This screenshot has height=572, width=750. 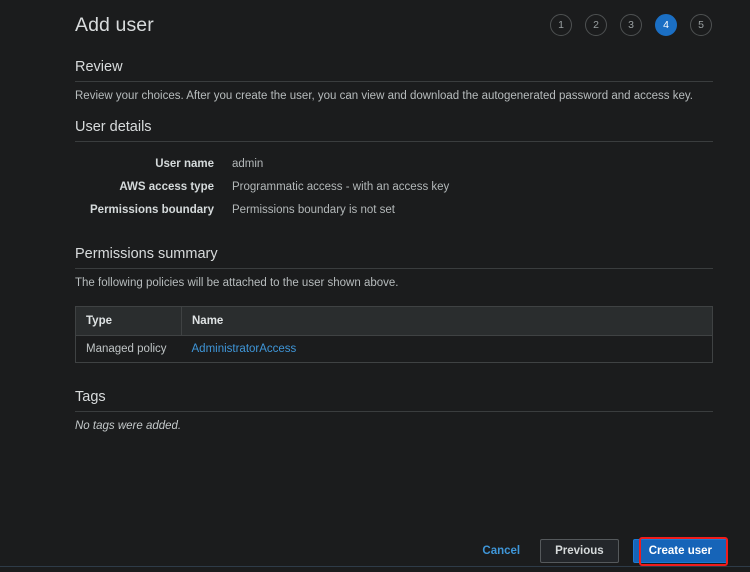 I want to click on policy-name-link: AdministratorAccess, so click(x=244, y=349).